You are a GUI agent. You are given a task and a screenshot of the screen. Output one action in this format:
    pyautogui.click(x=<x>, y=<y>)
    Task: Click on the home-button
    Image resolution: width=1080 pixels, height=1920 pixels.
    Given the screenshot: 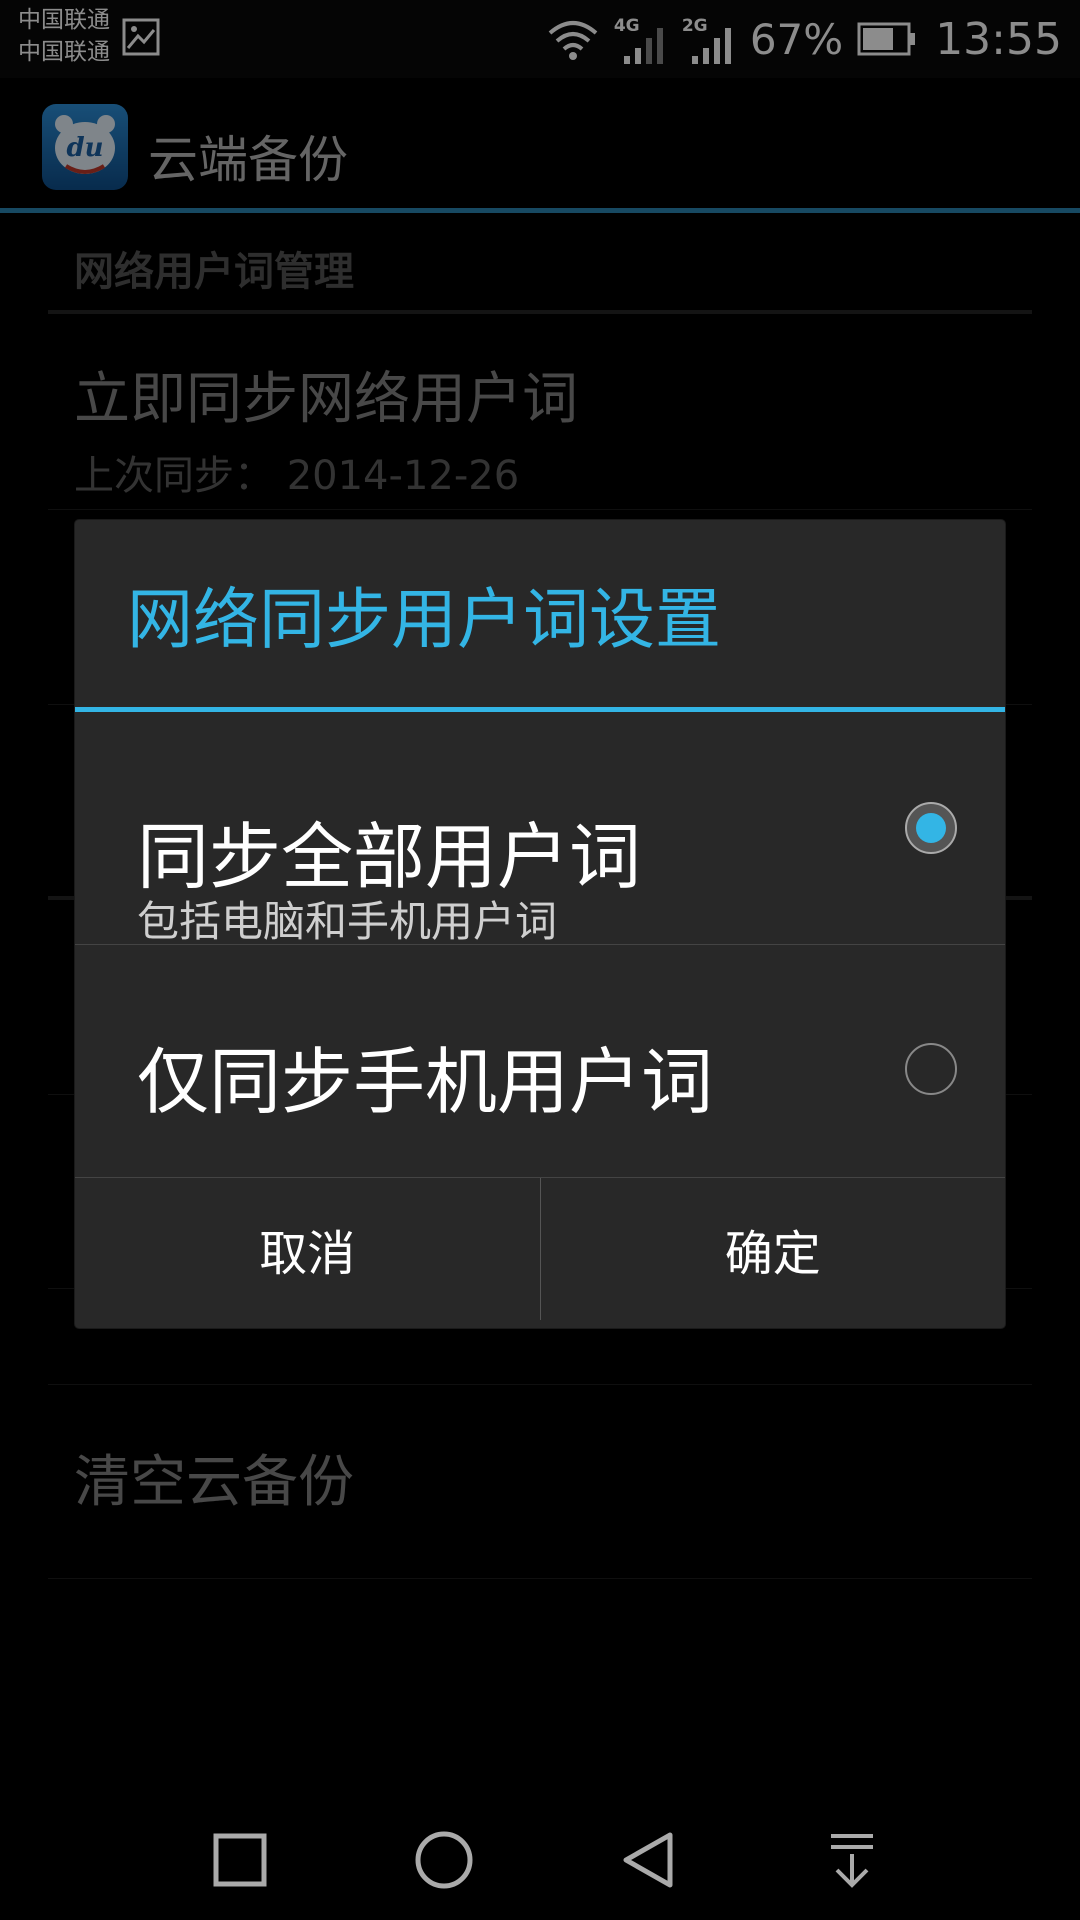 What is the action you would take?
    pyautogui.click(x=444, y=1860)
    